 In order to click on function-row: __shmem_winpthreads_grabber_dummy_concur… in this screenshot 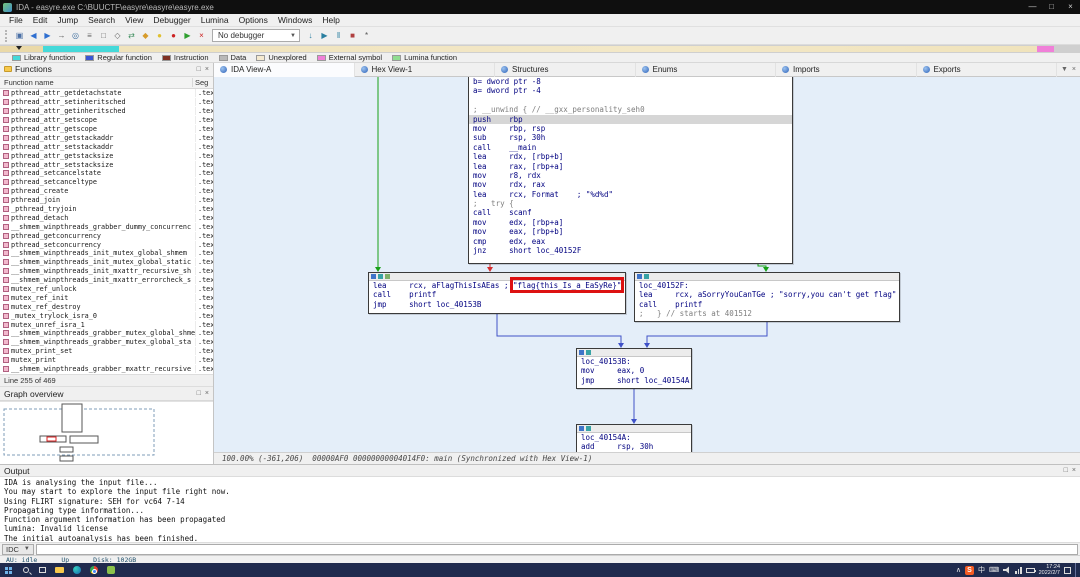, I will do `click(106, 226)`.